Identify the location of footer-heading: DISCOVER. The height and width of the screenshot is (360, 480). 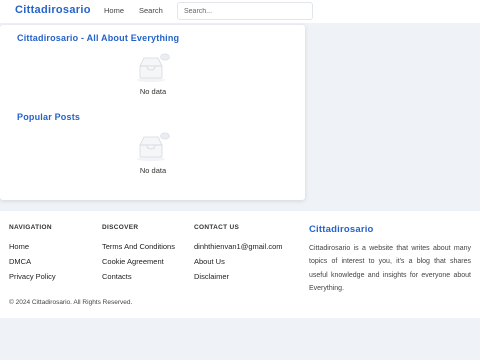
(120, 227).